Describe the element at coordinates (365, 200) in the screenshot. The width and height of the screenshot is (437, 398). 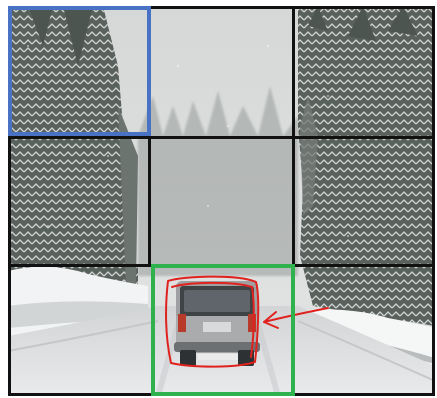
I see `tile-r2-c3` at that location.